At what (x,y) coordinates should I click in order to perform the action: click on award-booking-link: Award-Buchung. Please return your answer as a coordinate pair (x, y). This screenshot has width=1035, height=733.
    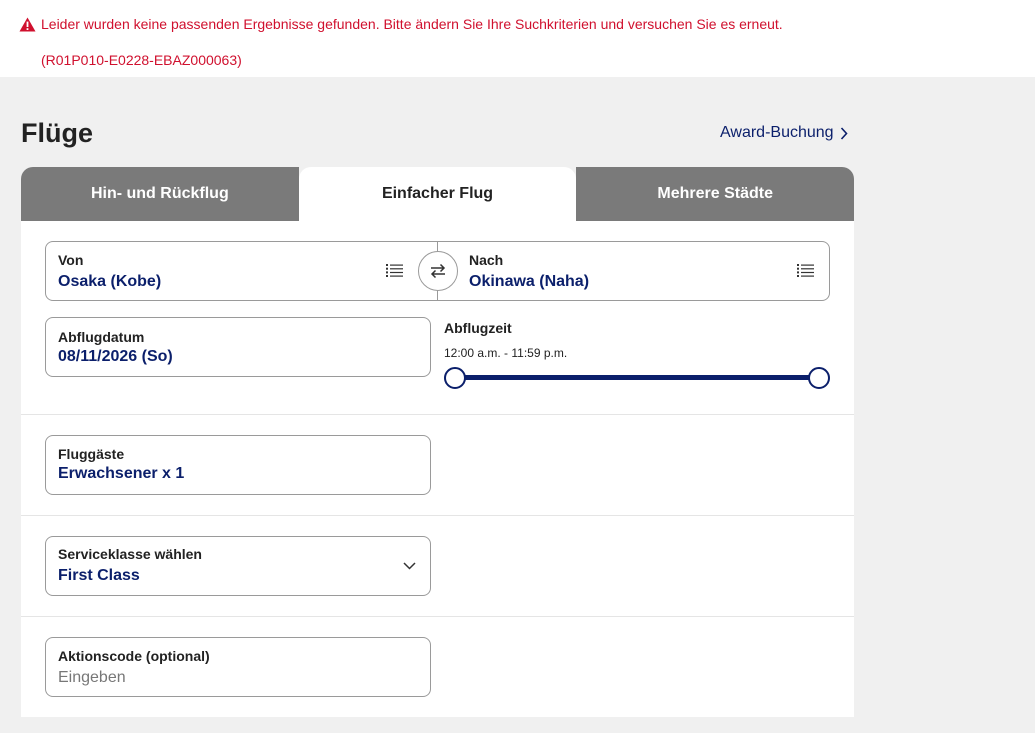
    Looking at the image, I should click on (784, 133).